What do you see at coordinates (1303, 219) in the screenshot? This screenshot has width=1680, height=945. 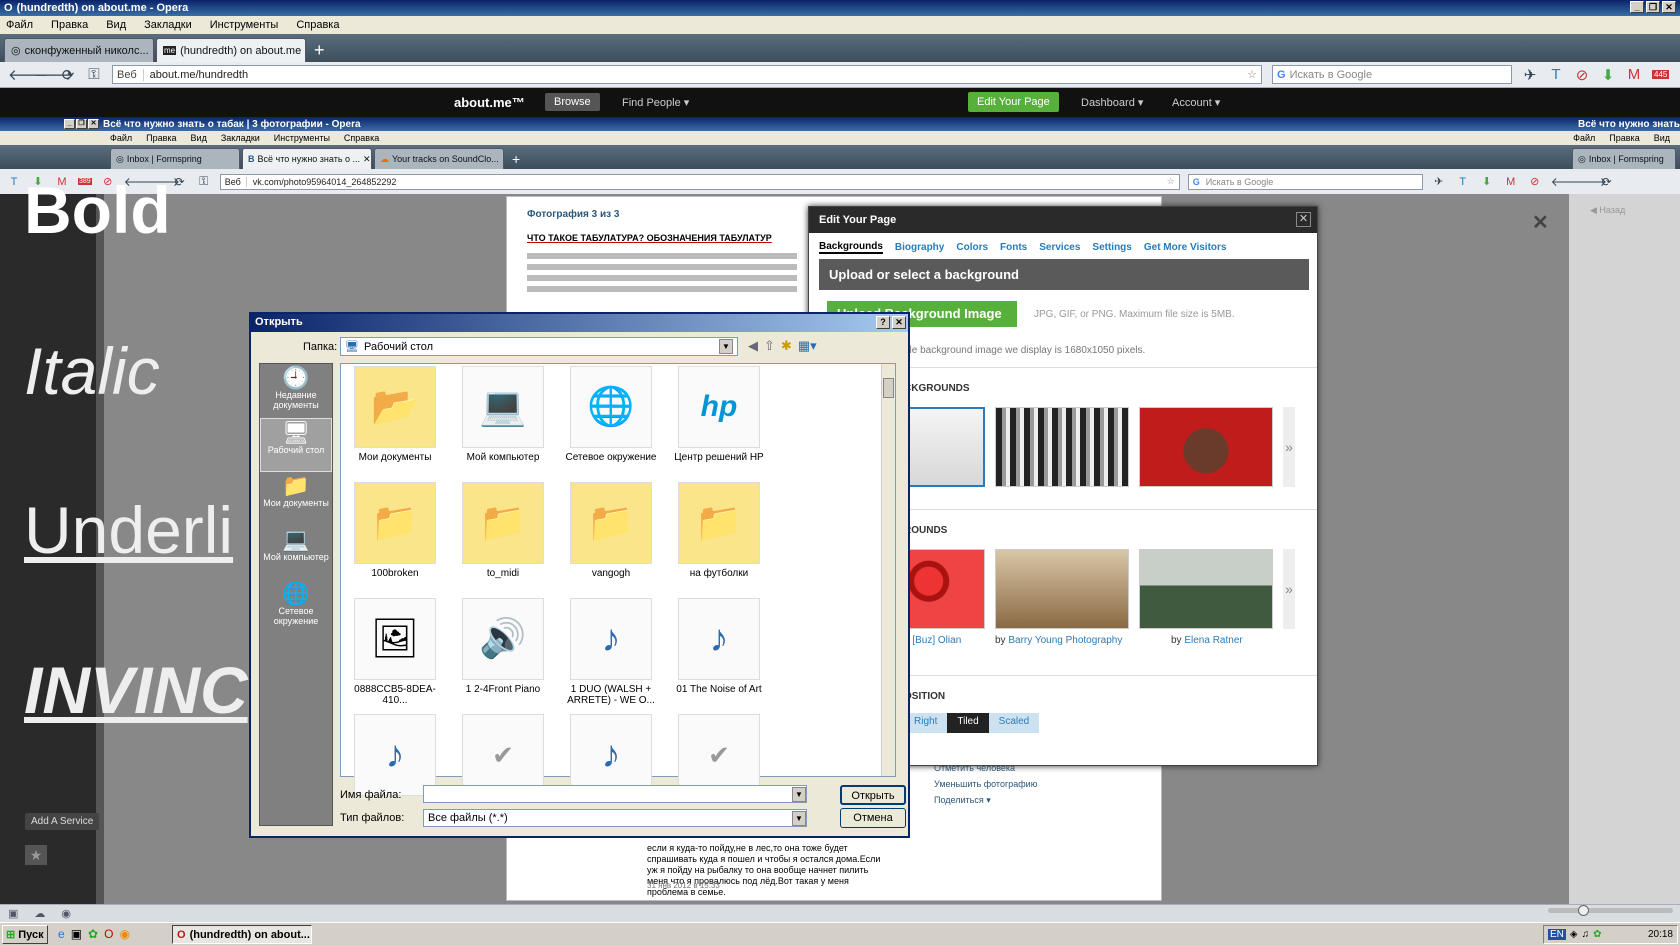 I see `edit-panel-close-icon: ✕` at bounding box center [1303, 219].